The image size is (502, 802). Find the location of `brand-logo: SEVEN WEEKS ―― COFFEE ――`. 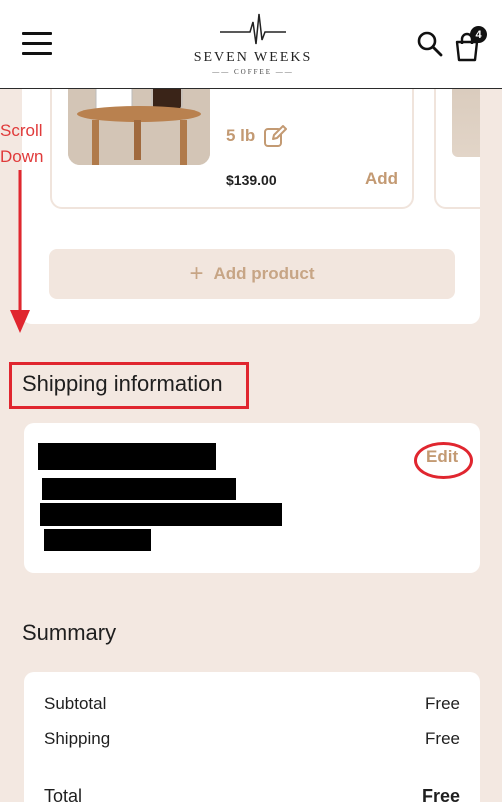

brand-logo: SEVEN WEEKS ―― COFFEE ―― is located at coordinates (253, 44).